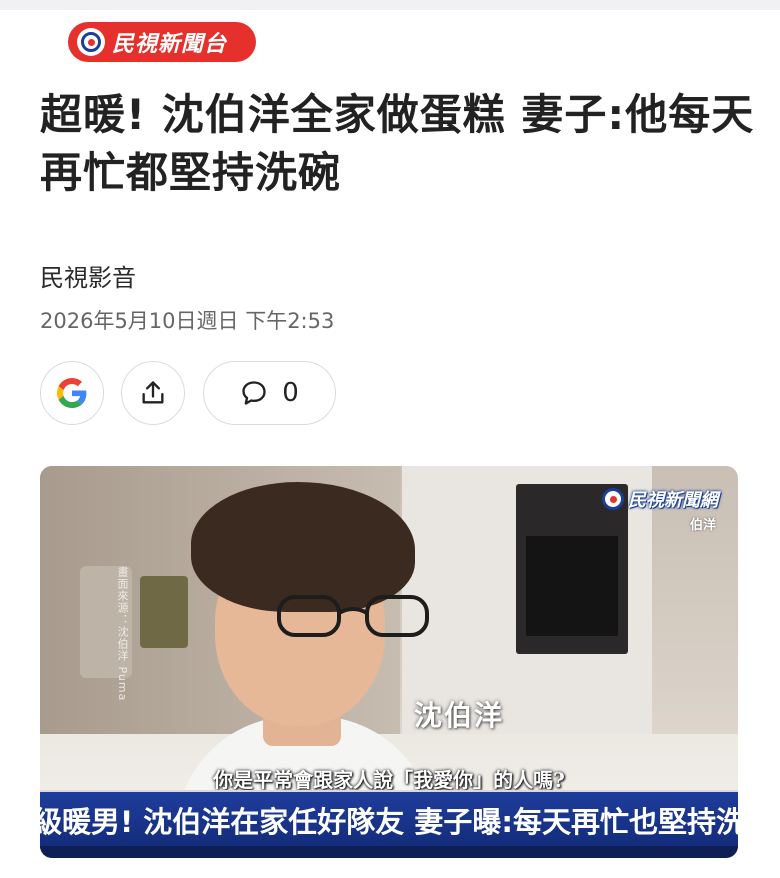  What do you see at coordinates (702, 525) in the screenshot?
I see `video-watermark-sub: 伯洋` at bounding box center [702, 525].